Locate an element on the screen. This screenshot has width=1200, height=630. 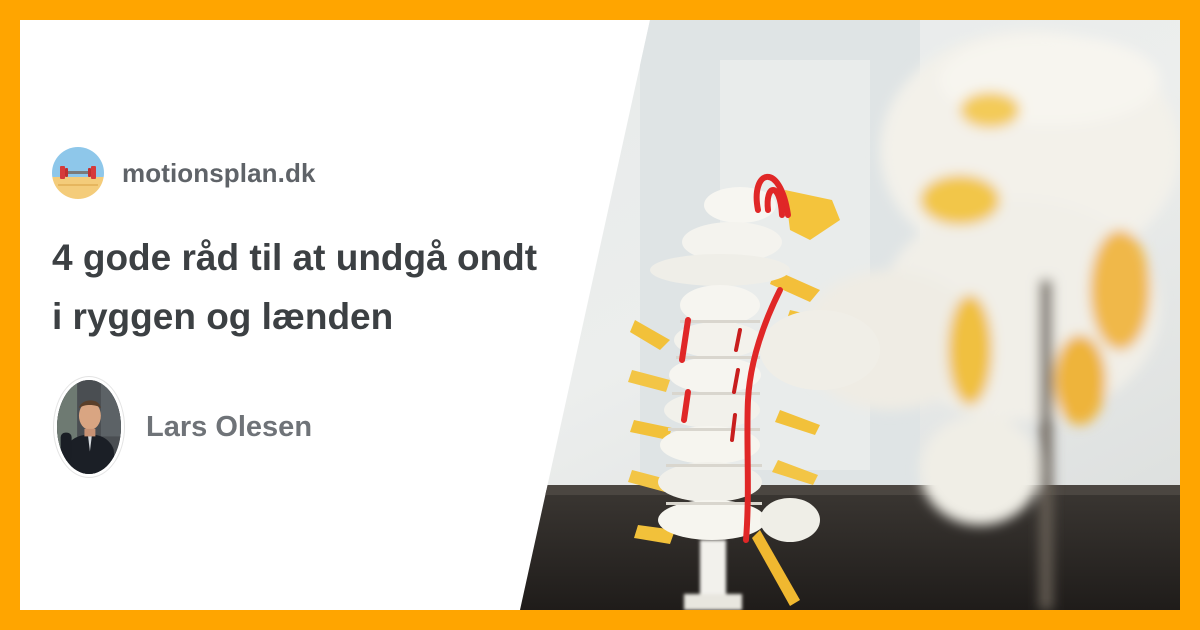
headline-line-1: 4 gode råd til at undgå ondt is located at coordinates (295, 257).